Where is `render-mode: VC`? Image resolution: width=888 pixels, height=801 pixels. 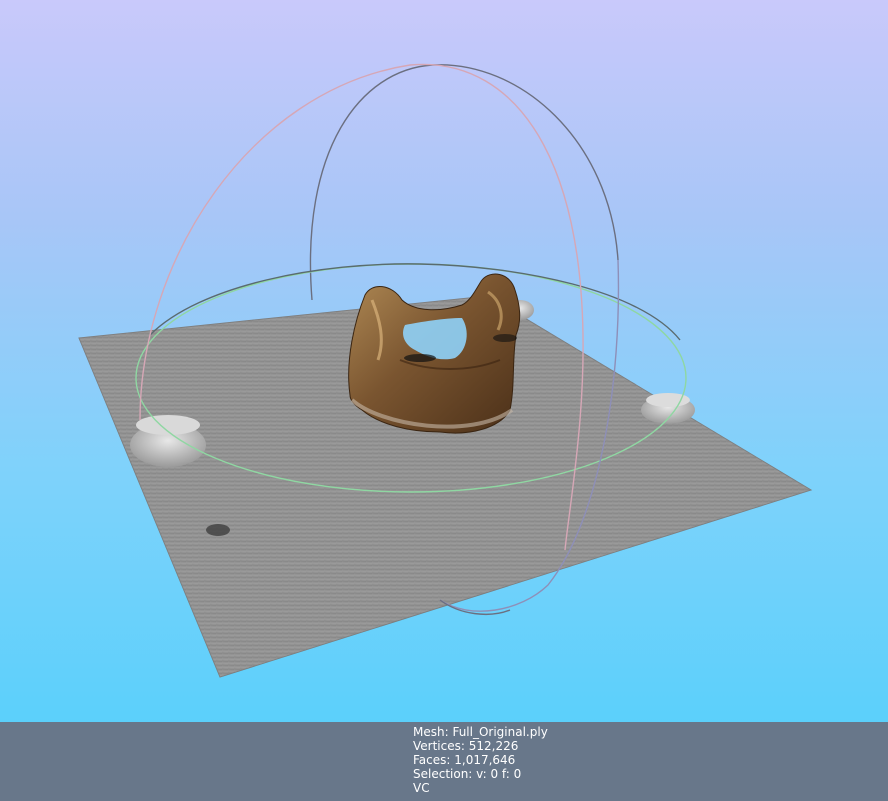
render-mode: VC is located at coordinates (421, 788).